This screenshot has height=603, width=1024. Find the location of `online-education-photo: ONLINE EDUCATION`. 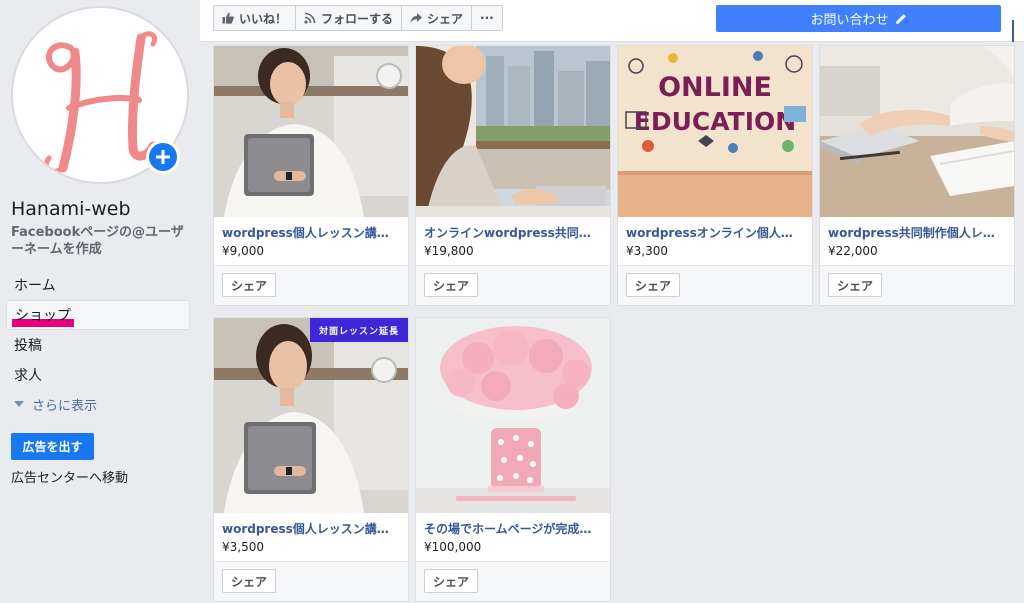

online-education-photo: ONLINE EDUCATION is located at coordinates (715, 131).